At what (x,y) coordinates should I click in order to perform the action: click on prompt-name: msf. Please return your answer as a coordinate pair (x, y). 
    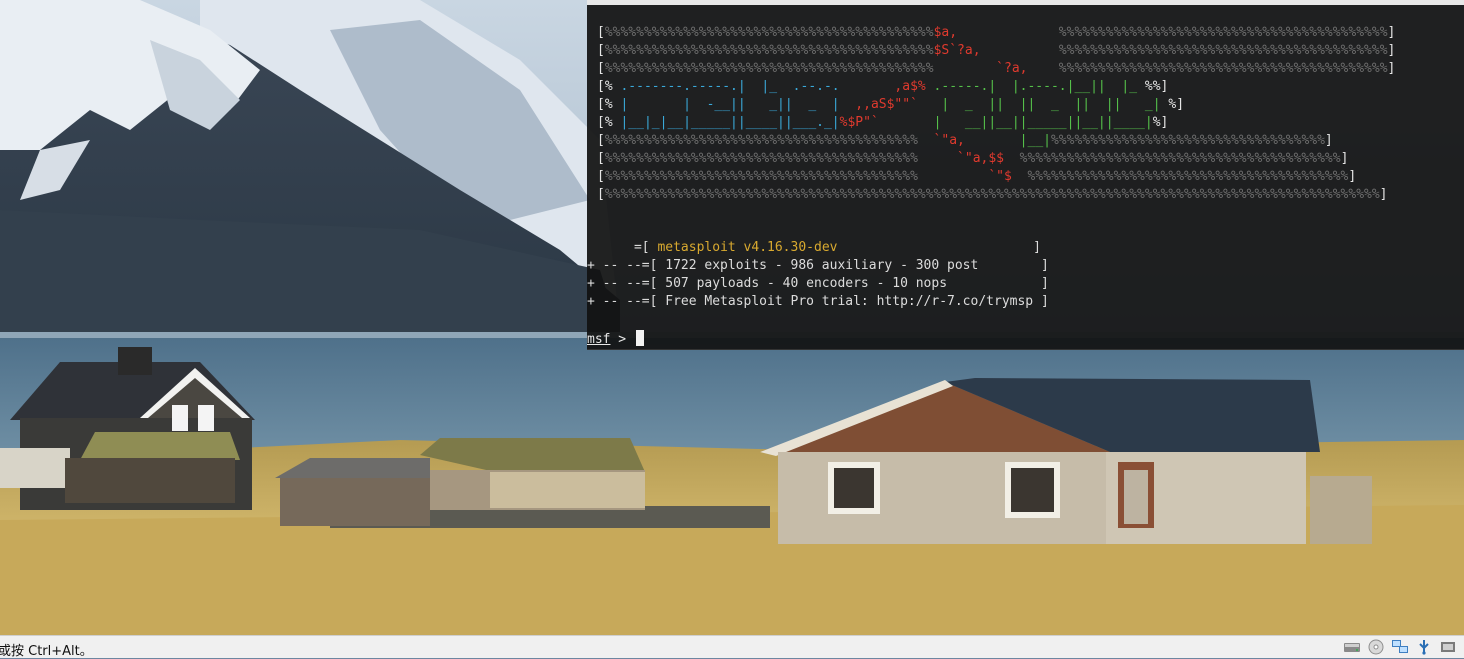
    Looking at the image, I should click on (599, 339).